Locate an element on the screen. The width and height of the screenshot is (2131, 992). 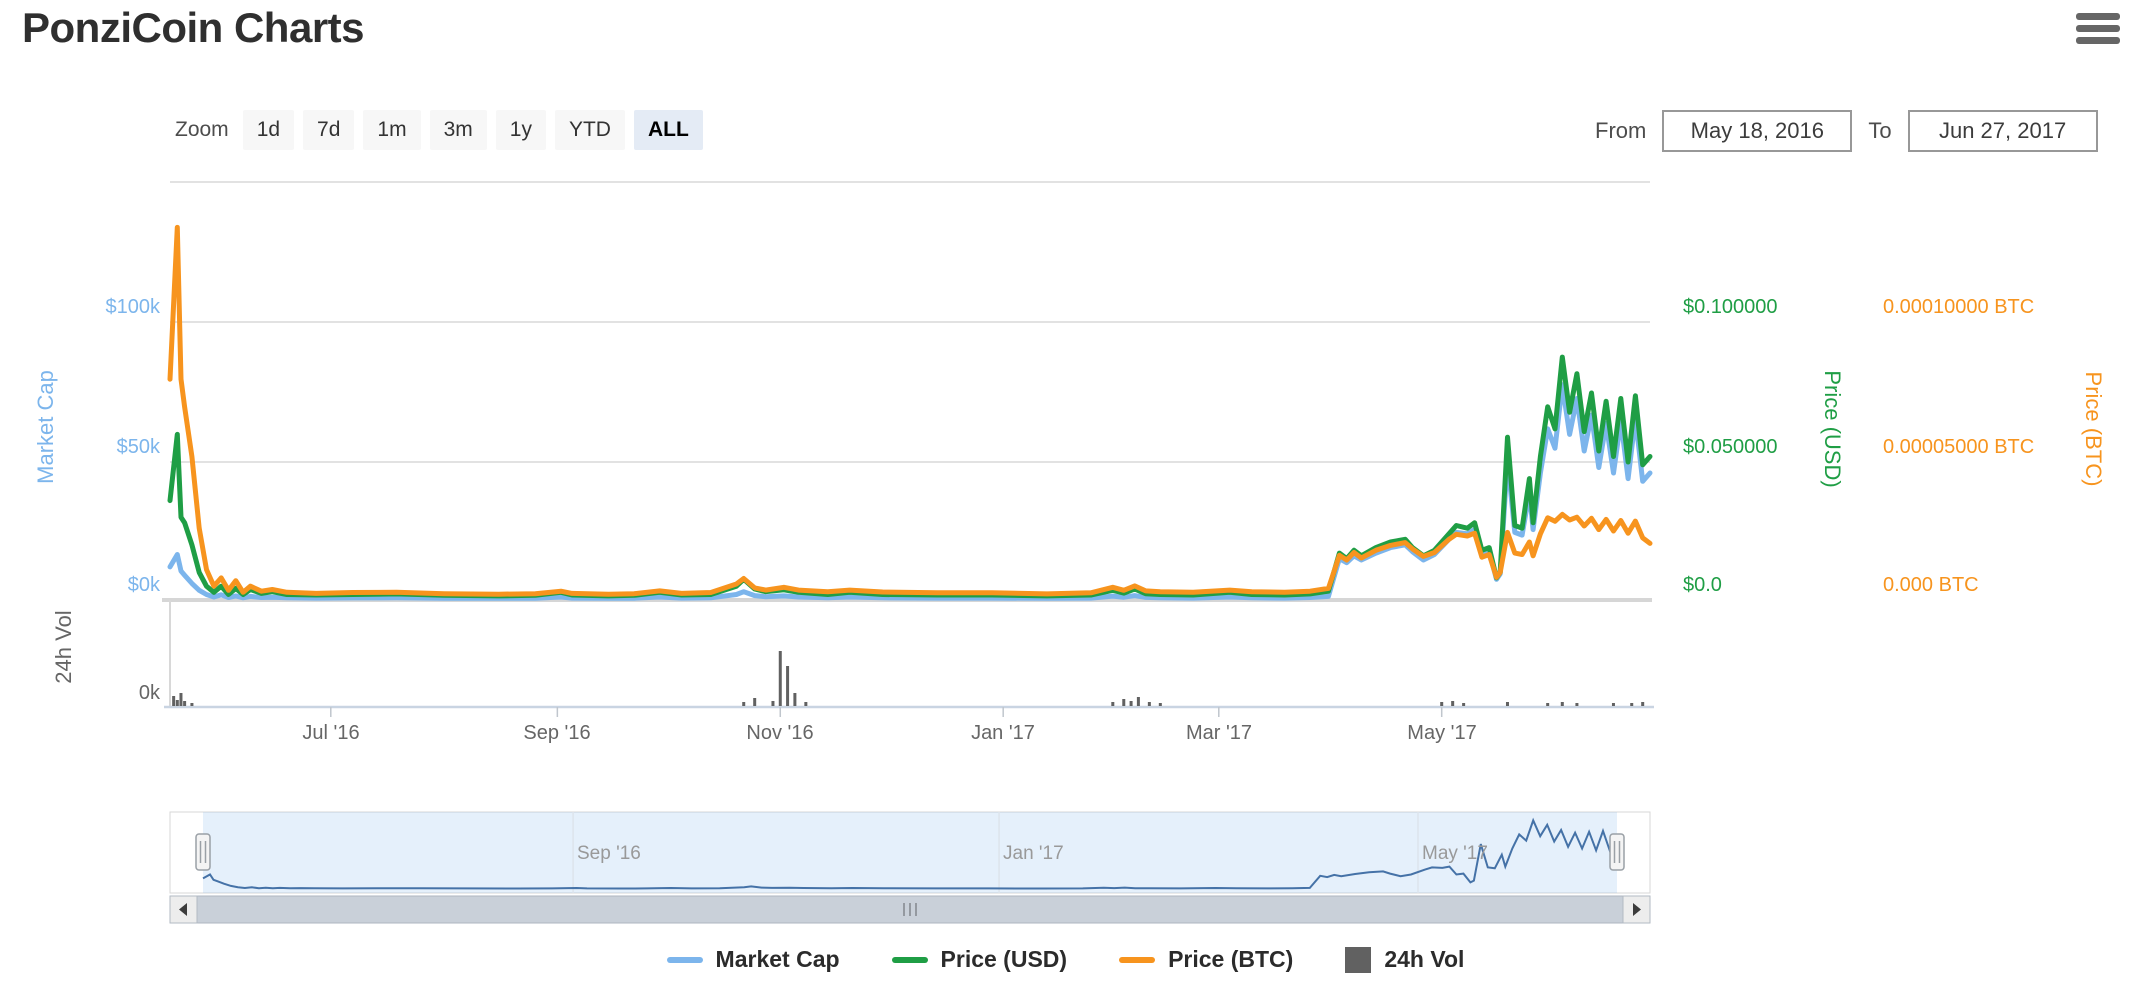
legend-item-market-cap: Market Cap is located at coordinates (753, 959).